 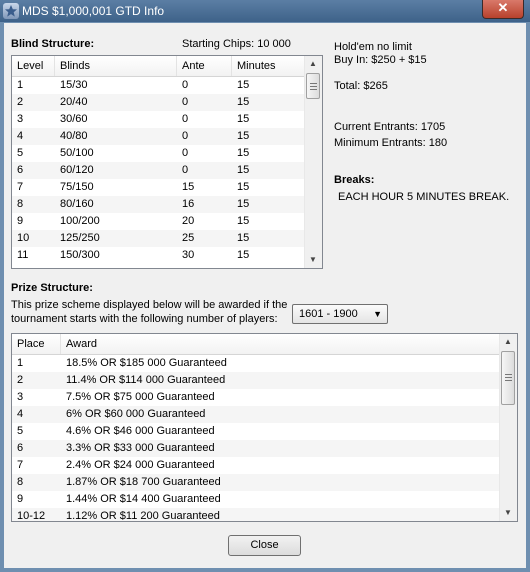 What do you see at coordinates (23, 255) in the screenshot?
I see `level-cell: 11` at bounding box center [23, 255].